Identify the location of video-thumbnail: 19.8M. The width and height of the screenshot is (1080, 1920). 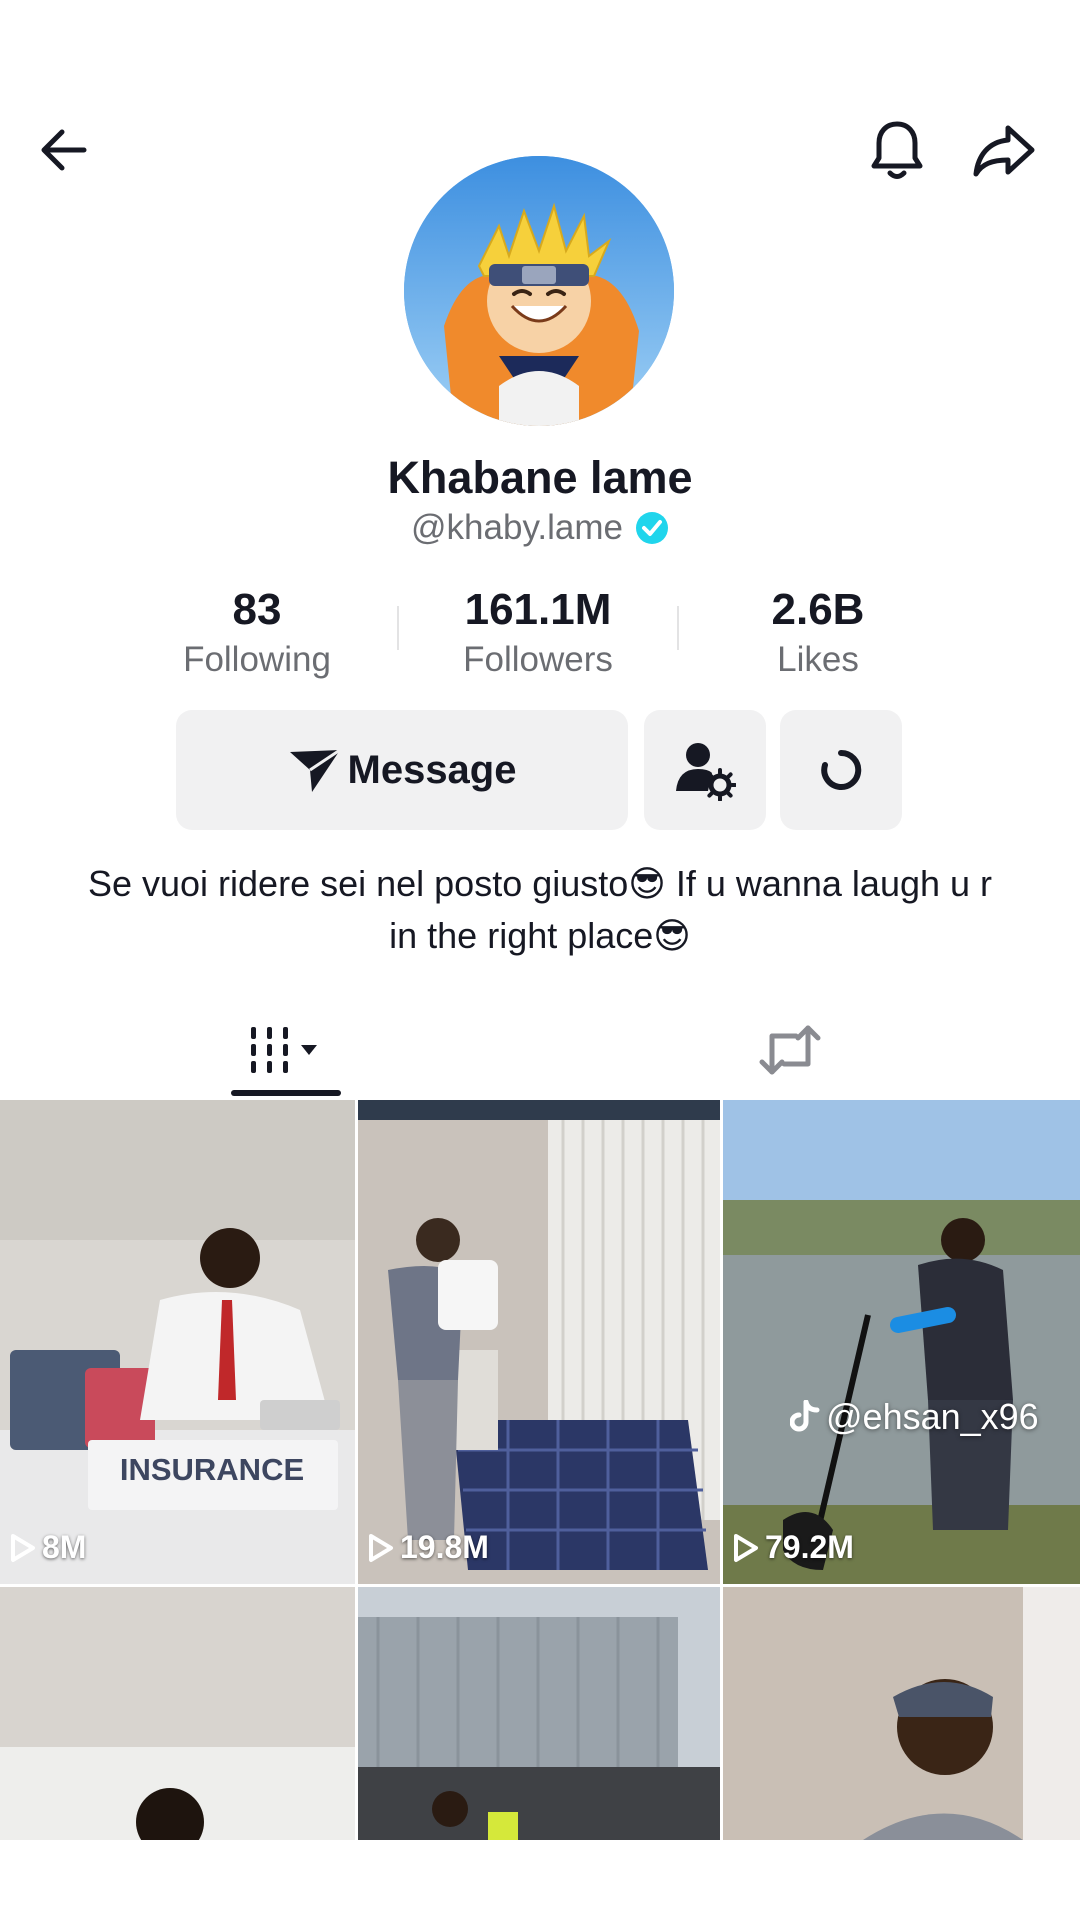
(539, 1342).